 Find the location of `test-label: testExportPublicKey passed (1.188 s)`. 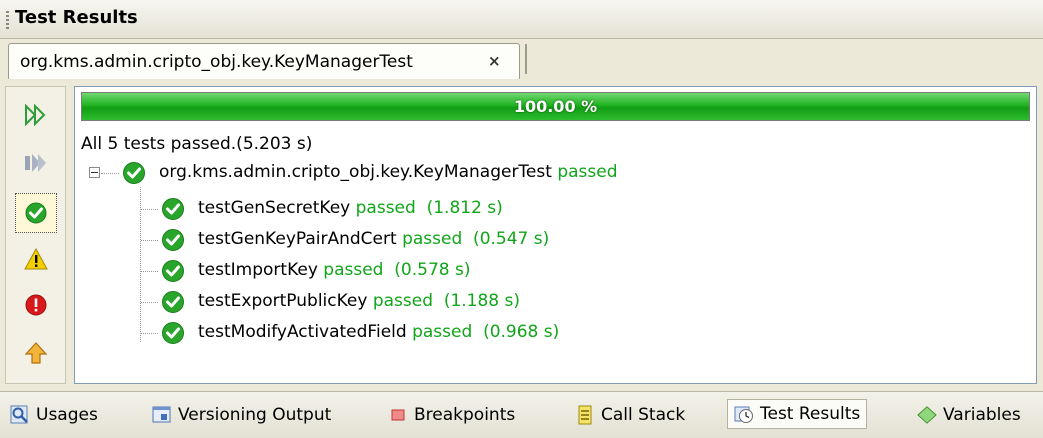

test-label: testExportPublicKey passed (1.188 s) is located at coordinates (359, 301).